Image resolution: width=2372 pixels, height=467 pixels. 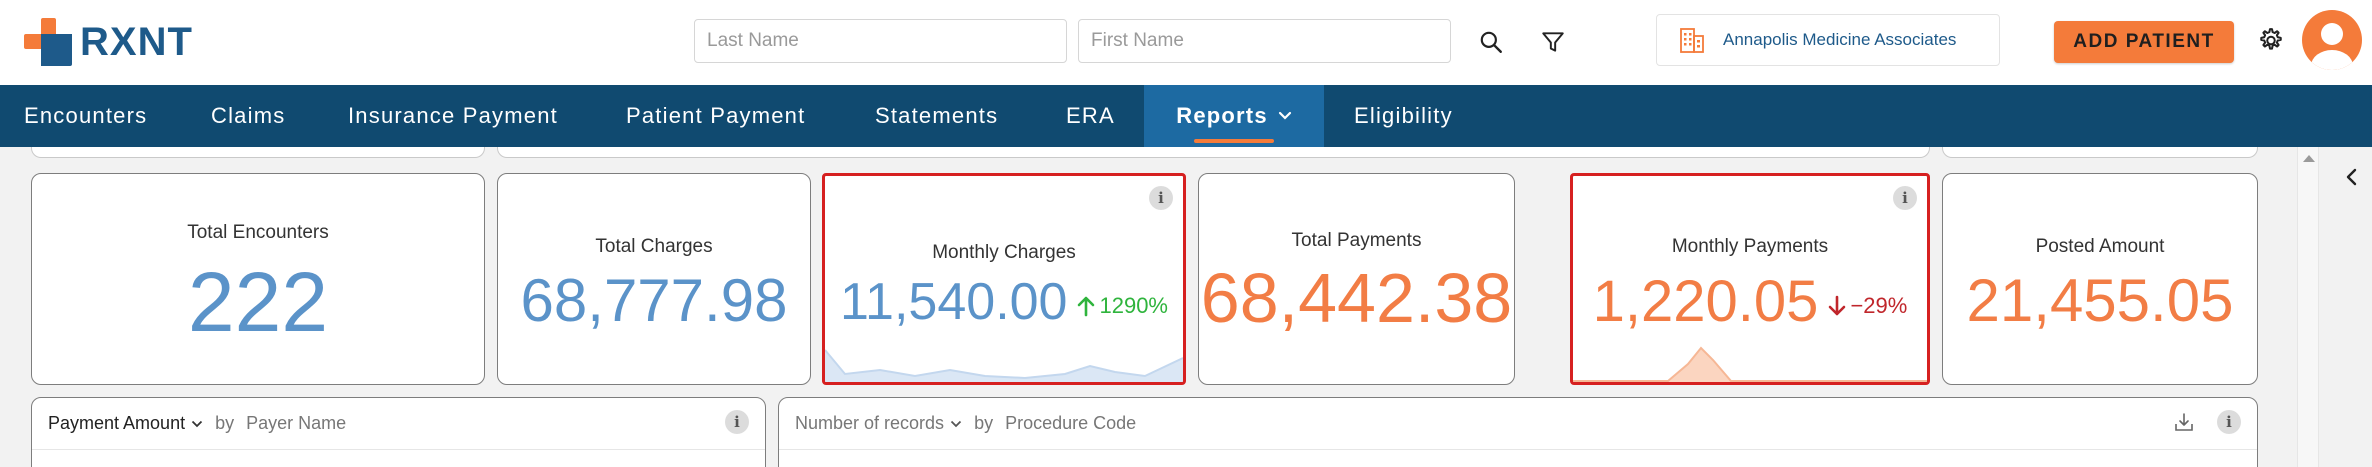 I want to click on metric-label: Number of records, so click(x=870, y=423).